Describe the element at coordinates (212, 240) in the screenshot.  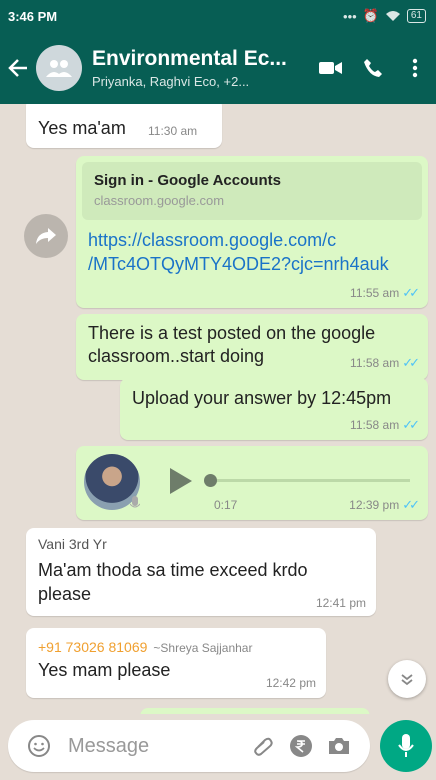
I see `link-line-1: https://classroom.google.com/c` at that location.